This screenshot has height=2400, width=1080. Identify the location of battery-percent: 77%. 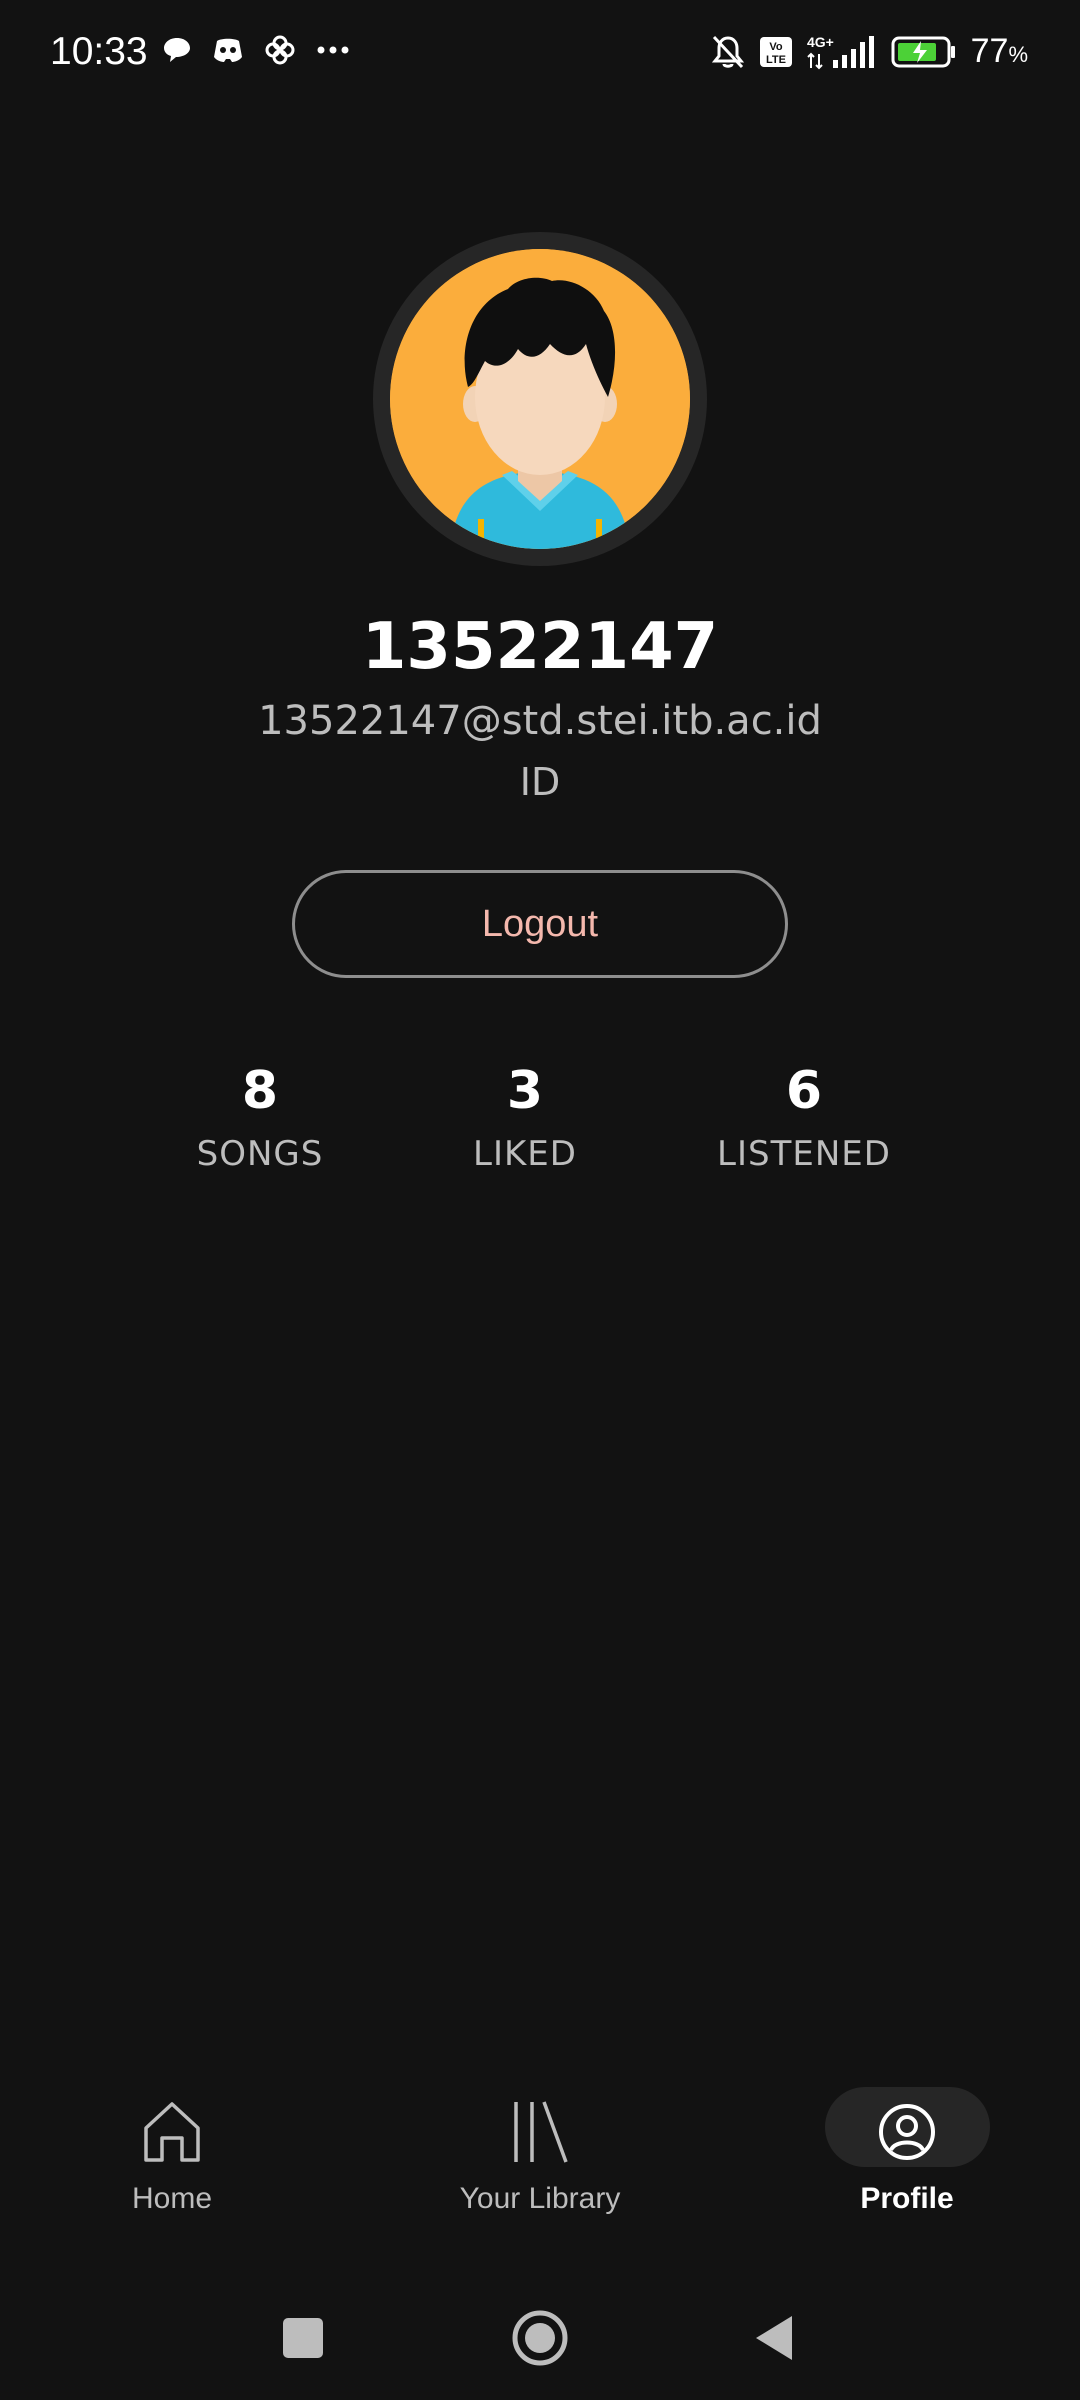
(999, 51).